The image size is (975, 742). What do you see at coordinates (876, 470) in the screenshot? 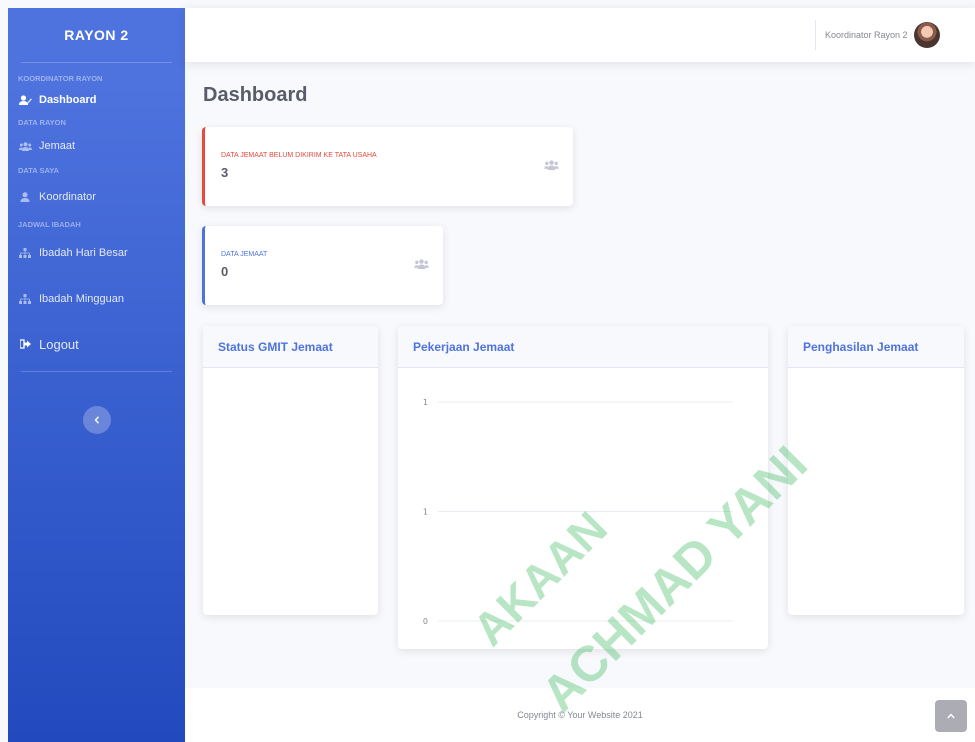
I see `penghasilan-card: Penghasilan Jemaat` at bounding box center [876, 470].